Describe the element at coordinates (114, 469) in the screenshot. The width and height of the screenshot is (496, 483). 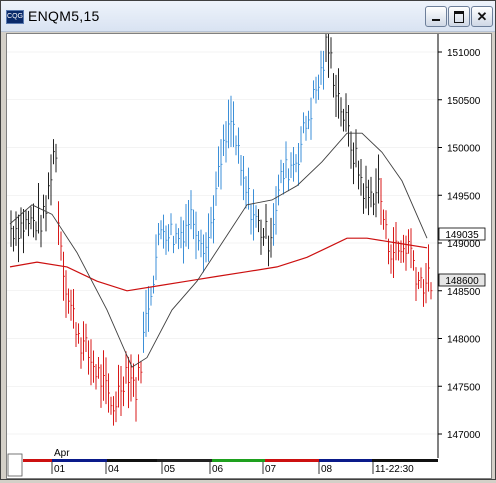
I see `time-tick-label: 04` at that location.